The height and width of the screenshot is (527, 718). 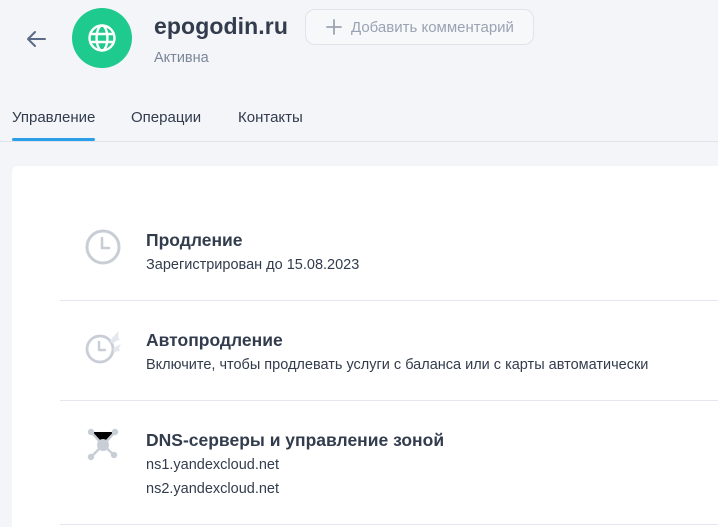 I want to click on renewal-date: Зарегистрирован до 15.08.2023, so click(x=253, y=265).